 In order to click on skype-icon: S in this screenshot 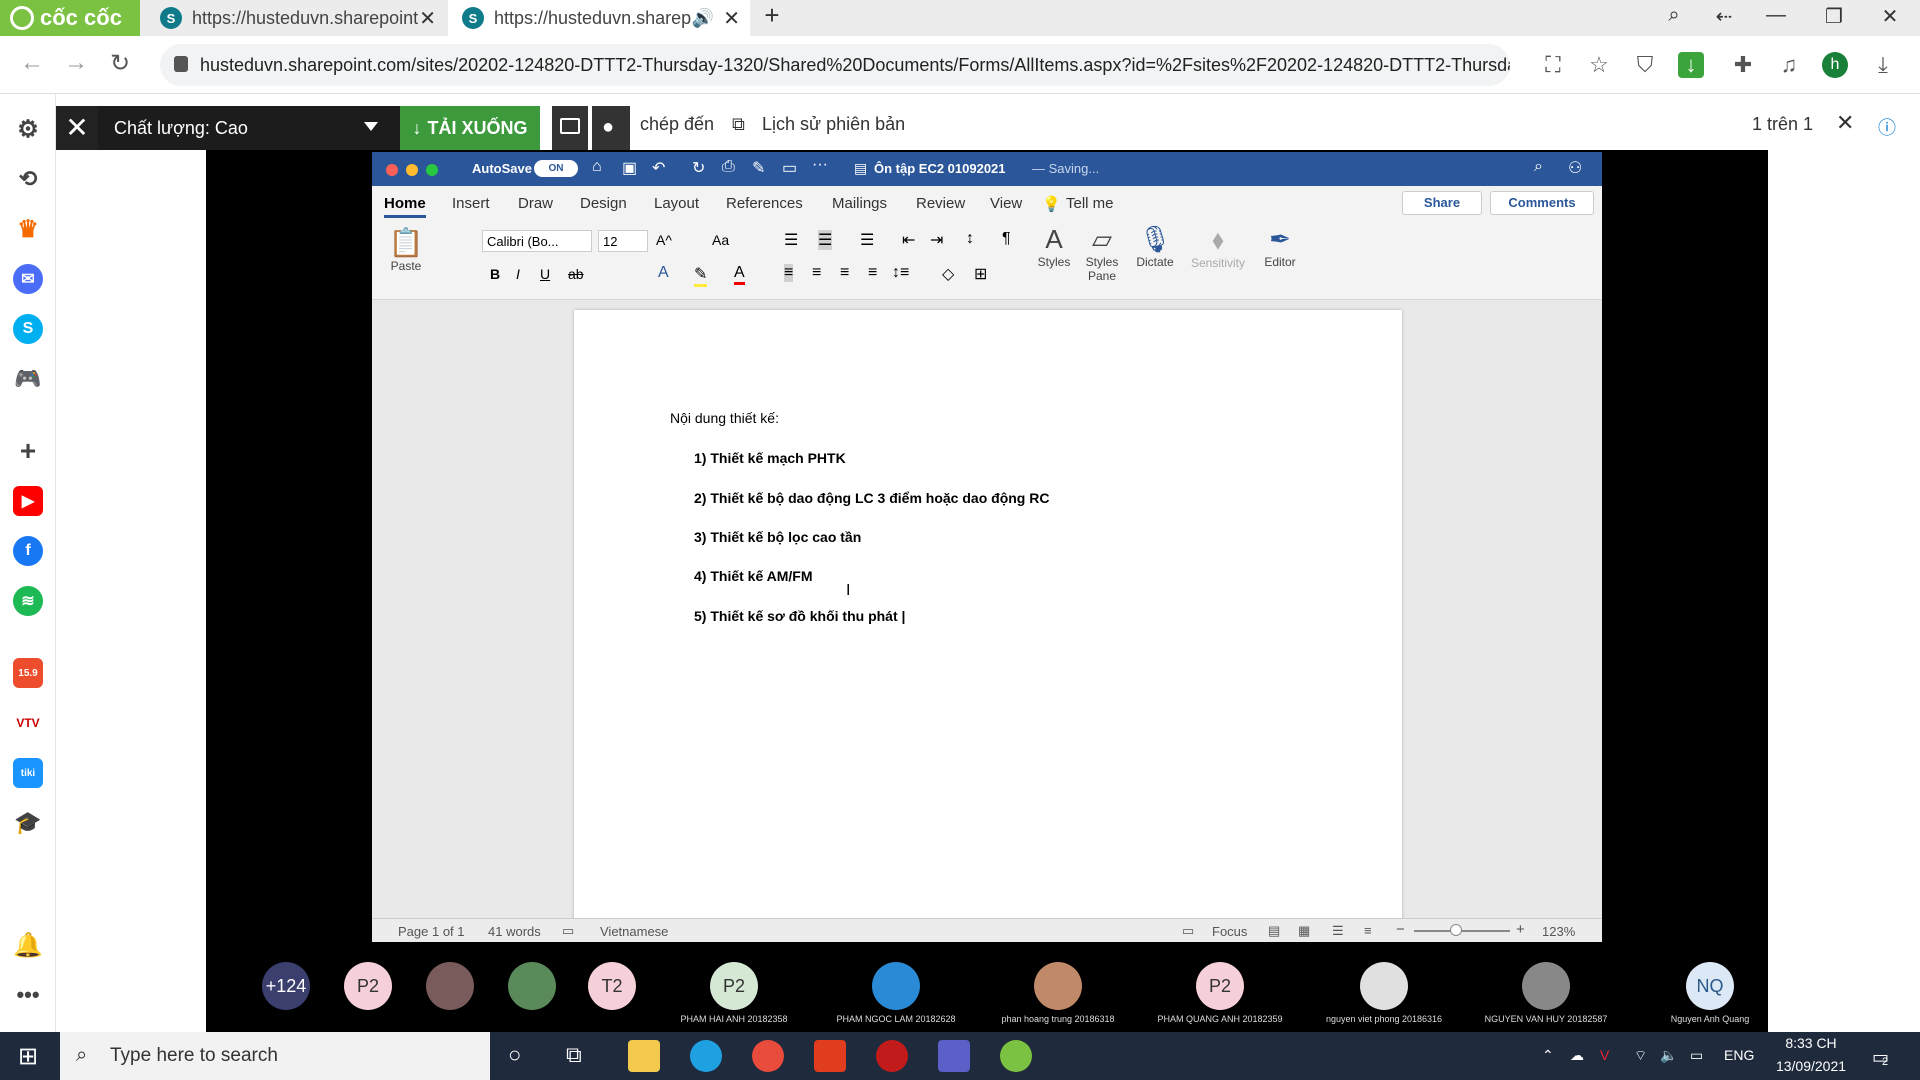, I will do `click(28, 329)`.